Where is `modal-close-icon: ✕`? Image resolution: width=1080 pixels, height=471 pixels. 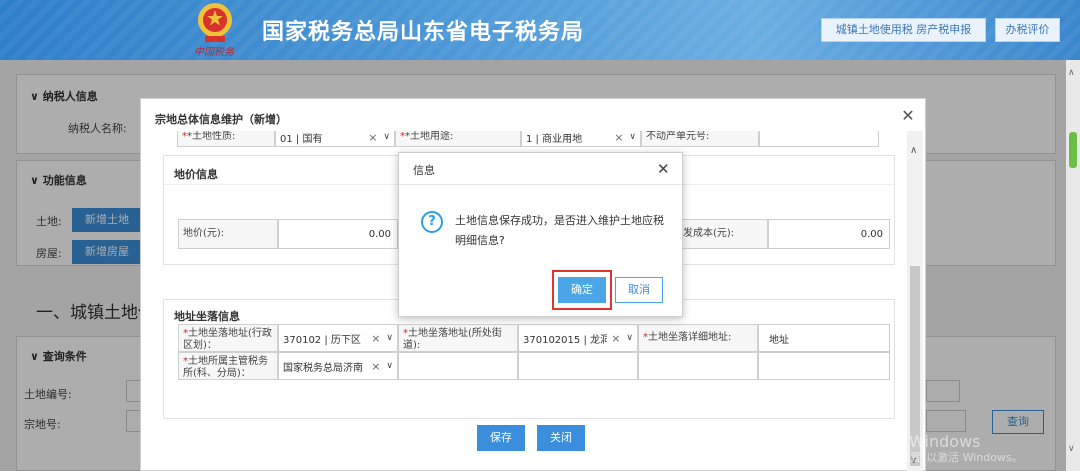 modal-close-icon: ✕ is located at coordinates (908, 116).